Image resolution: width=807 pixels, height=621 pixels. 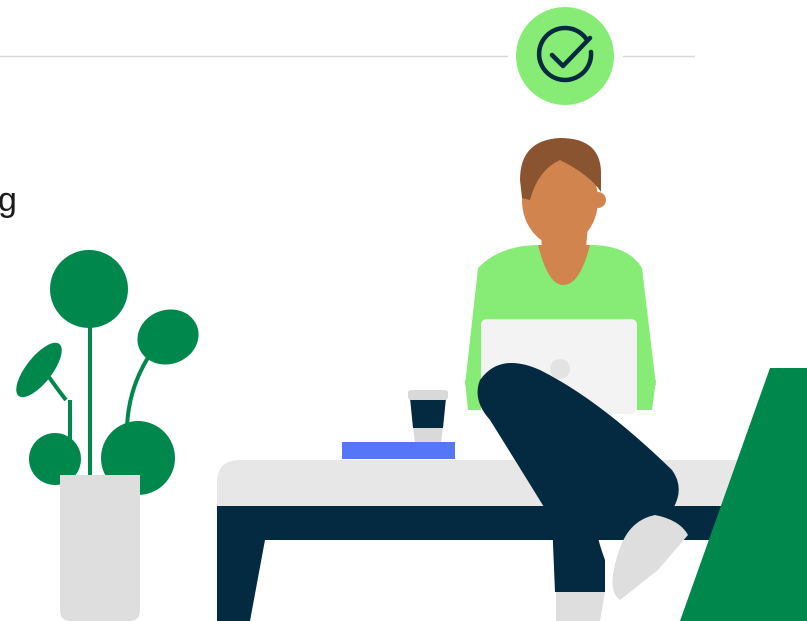 What do you see at coordinates (428, 416) in the screenshot?
I see `coffee-cup` at bounding box center [428, 416].